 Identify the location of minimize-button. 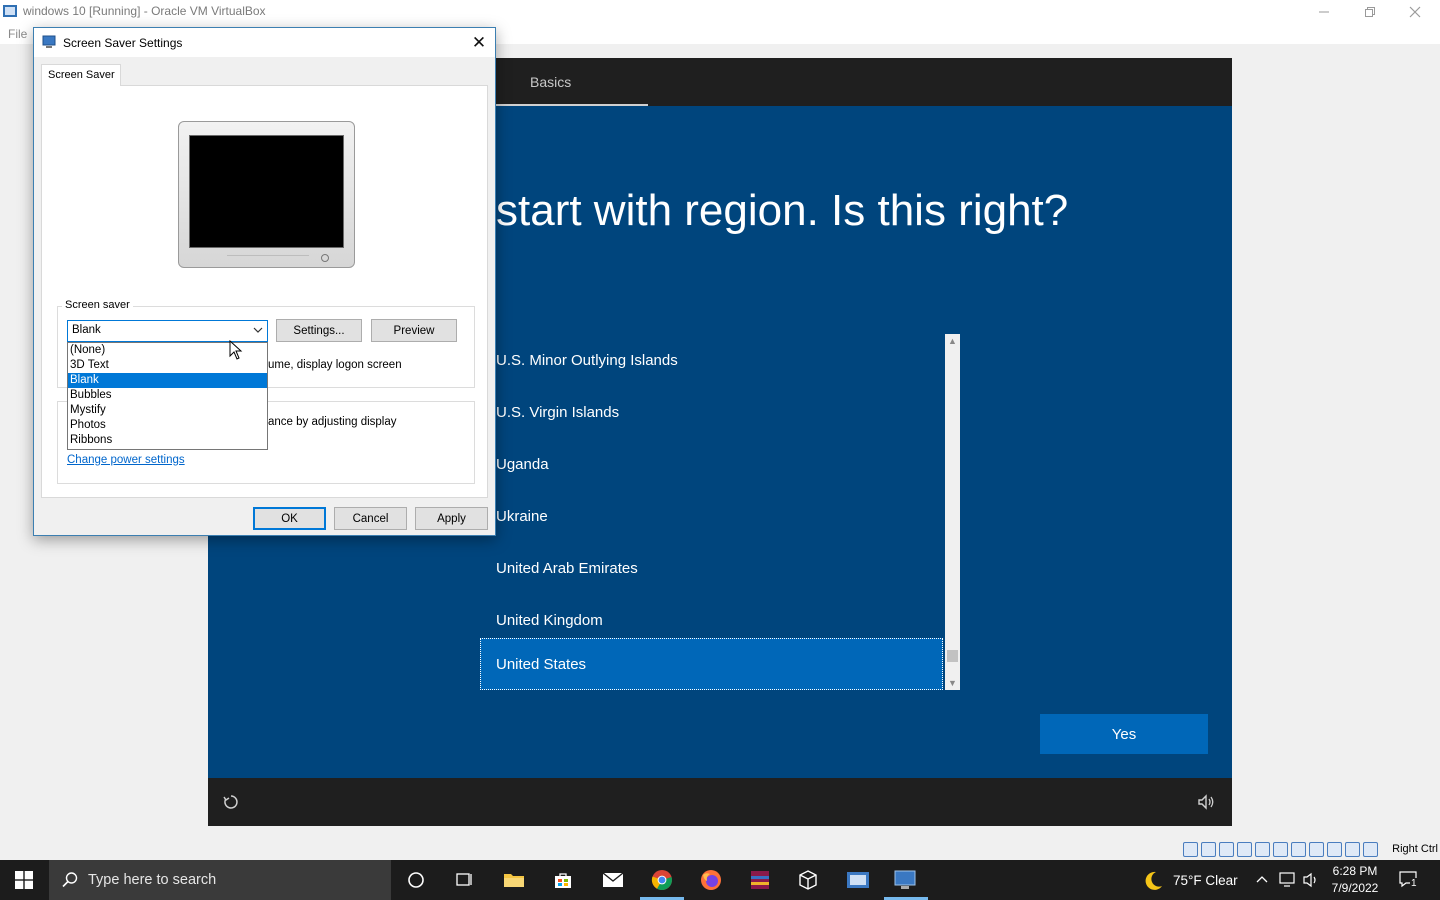
(1324, 12).